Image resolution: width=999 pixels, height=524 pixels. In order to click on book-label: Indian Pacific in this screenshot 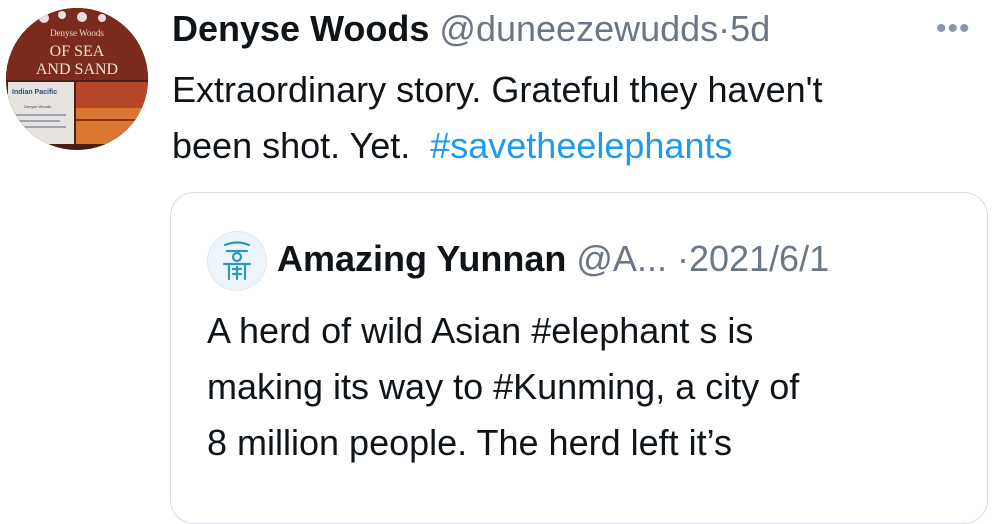, I will do `click(34, 92)`.